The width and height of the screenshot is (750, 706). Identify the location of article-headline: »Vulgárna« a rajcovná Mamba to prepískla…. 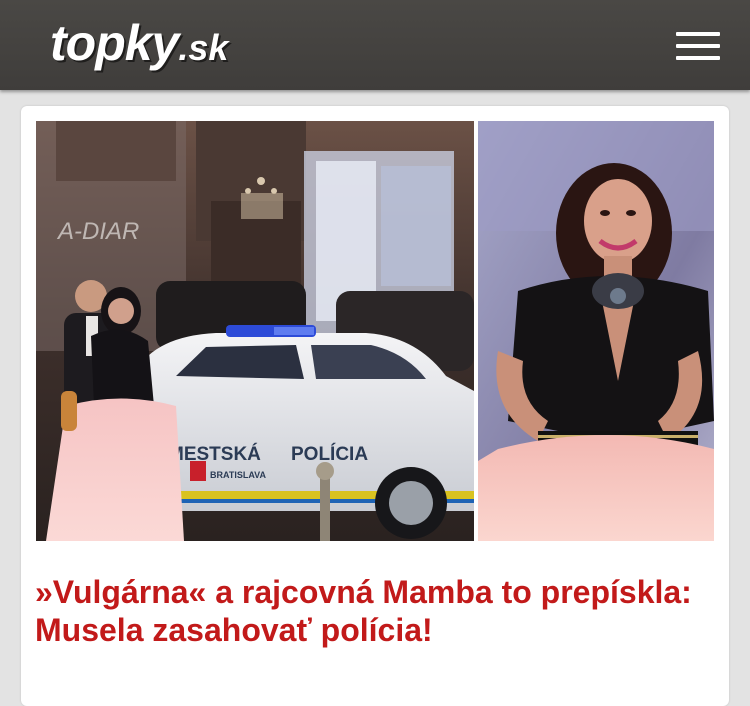
(380, 611).